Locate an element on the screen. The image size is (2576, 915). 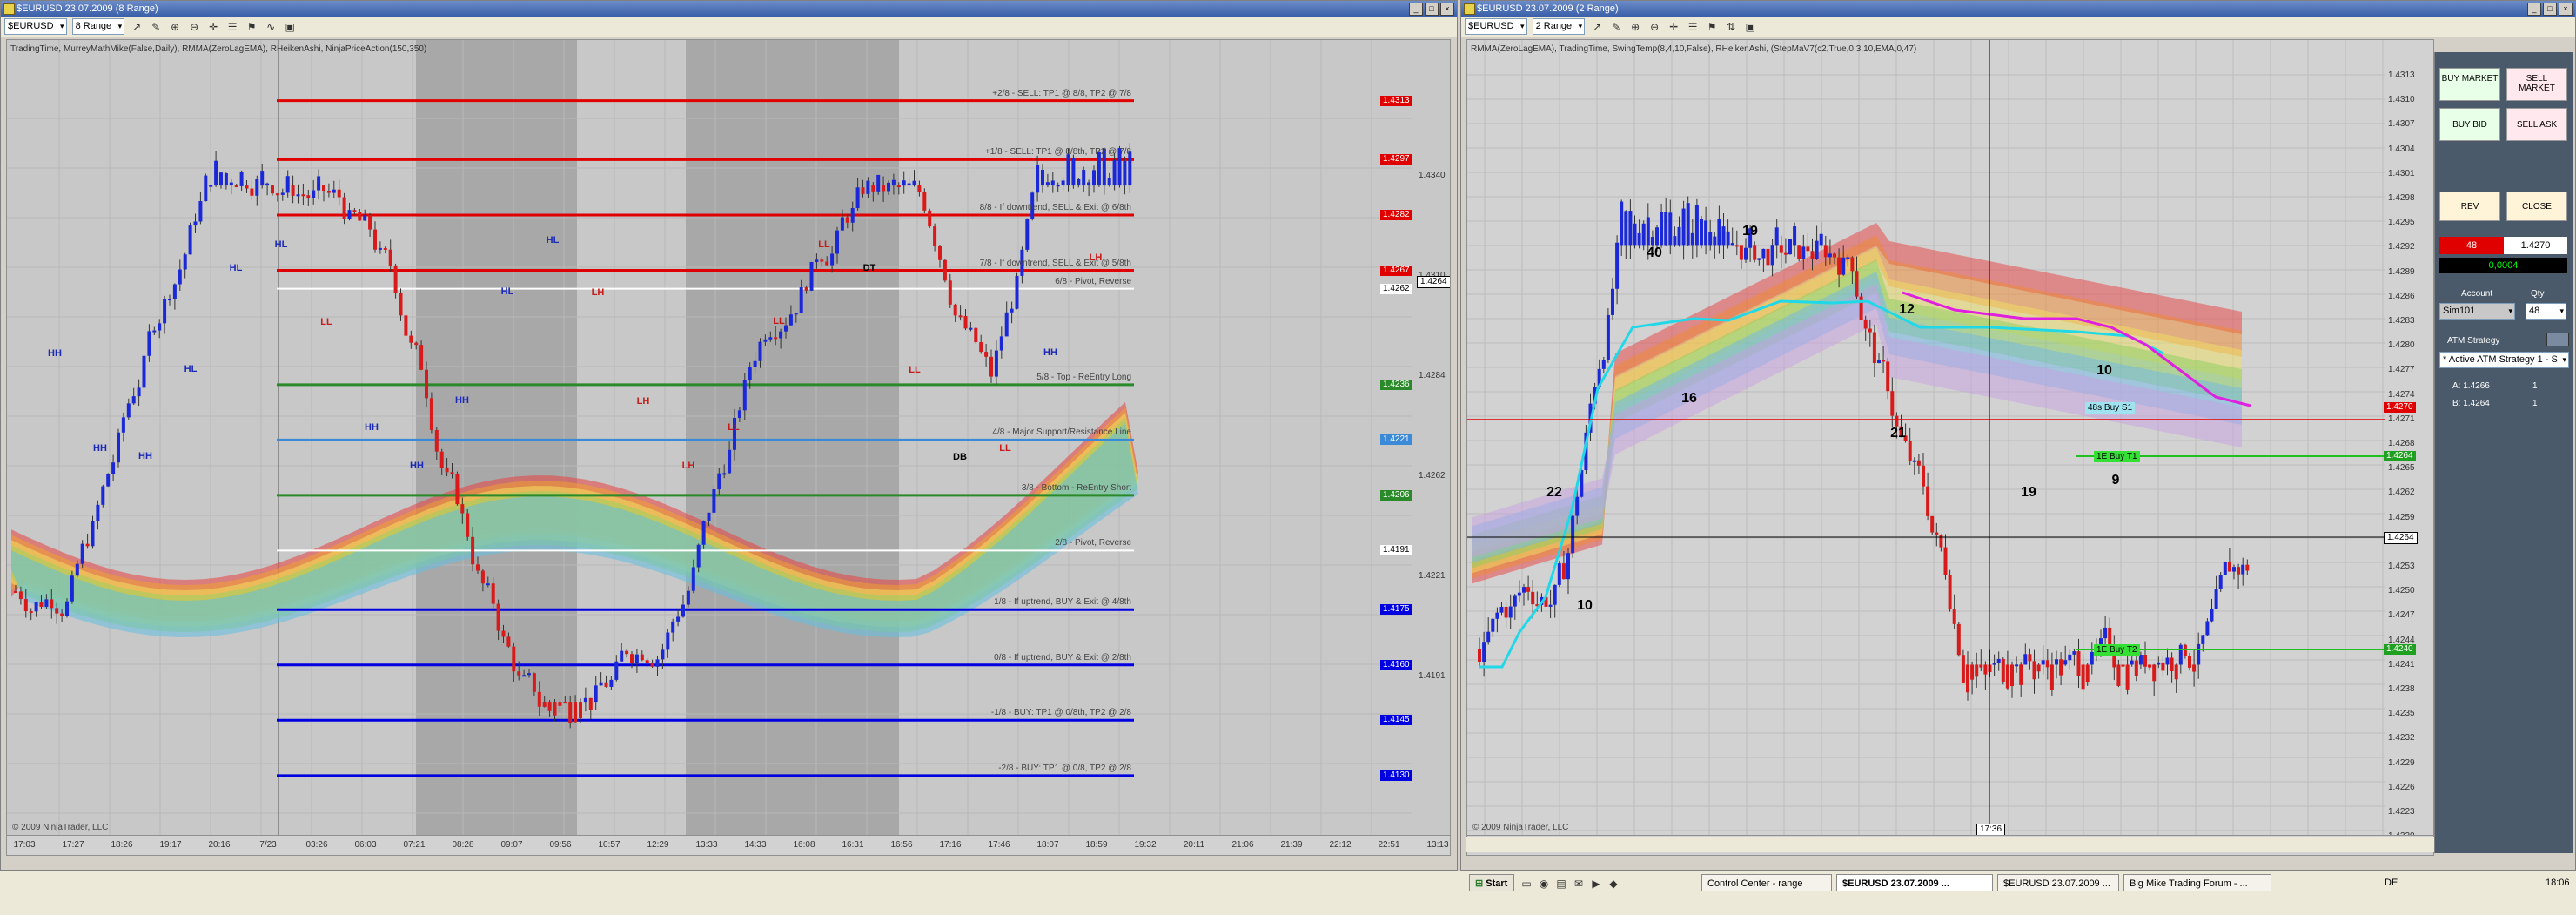
app-icon: ◆ is located at coordinates (1614, 884).